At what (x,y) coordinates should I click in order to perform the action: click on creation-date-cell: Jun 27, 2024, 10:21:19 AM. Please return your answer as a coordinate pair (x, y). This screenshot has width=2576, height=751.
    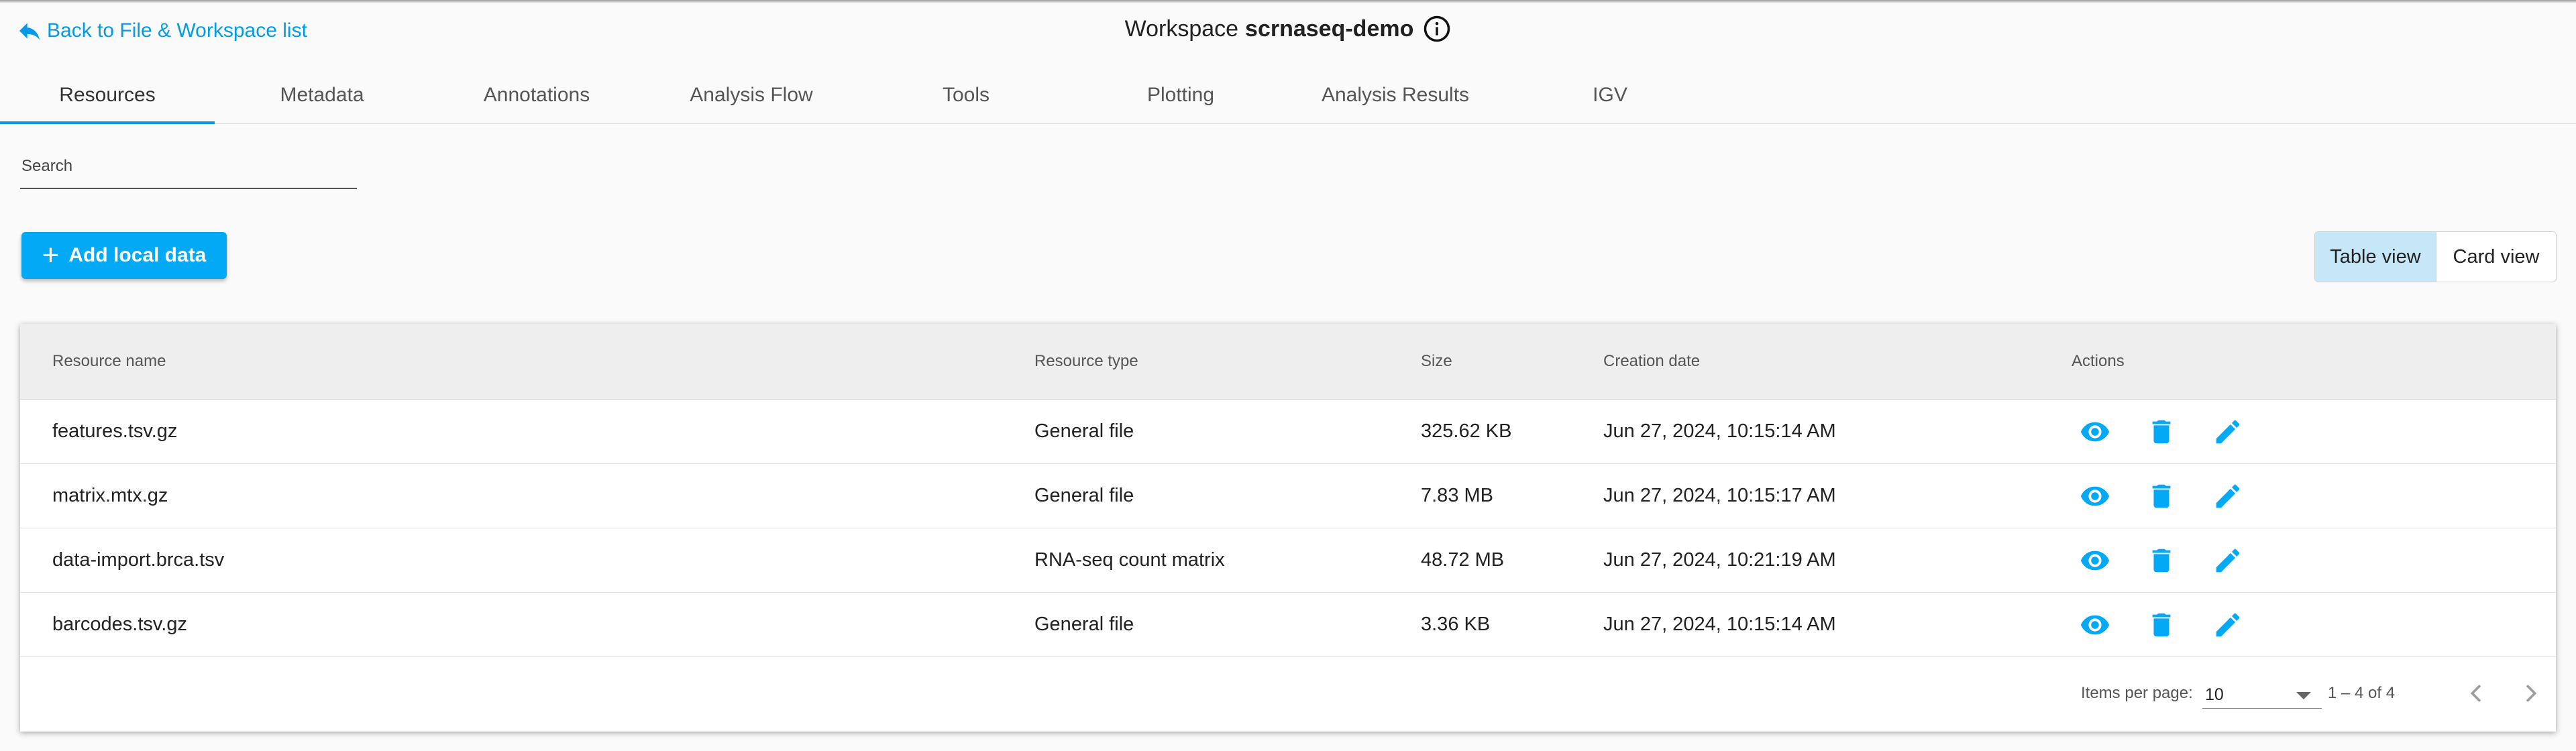
    Looking at the image, I should click on (1719, 560).